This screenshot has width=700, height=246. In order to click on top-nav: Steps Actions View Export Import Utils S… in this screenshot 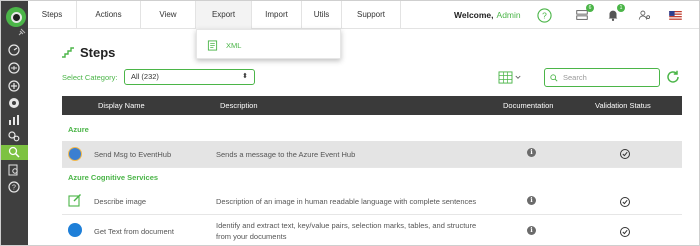, I will do `click(363, 15)`.